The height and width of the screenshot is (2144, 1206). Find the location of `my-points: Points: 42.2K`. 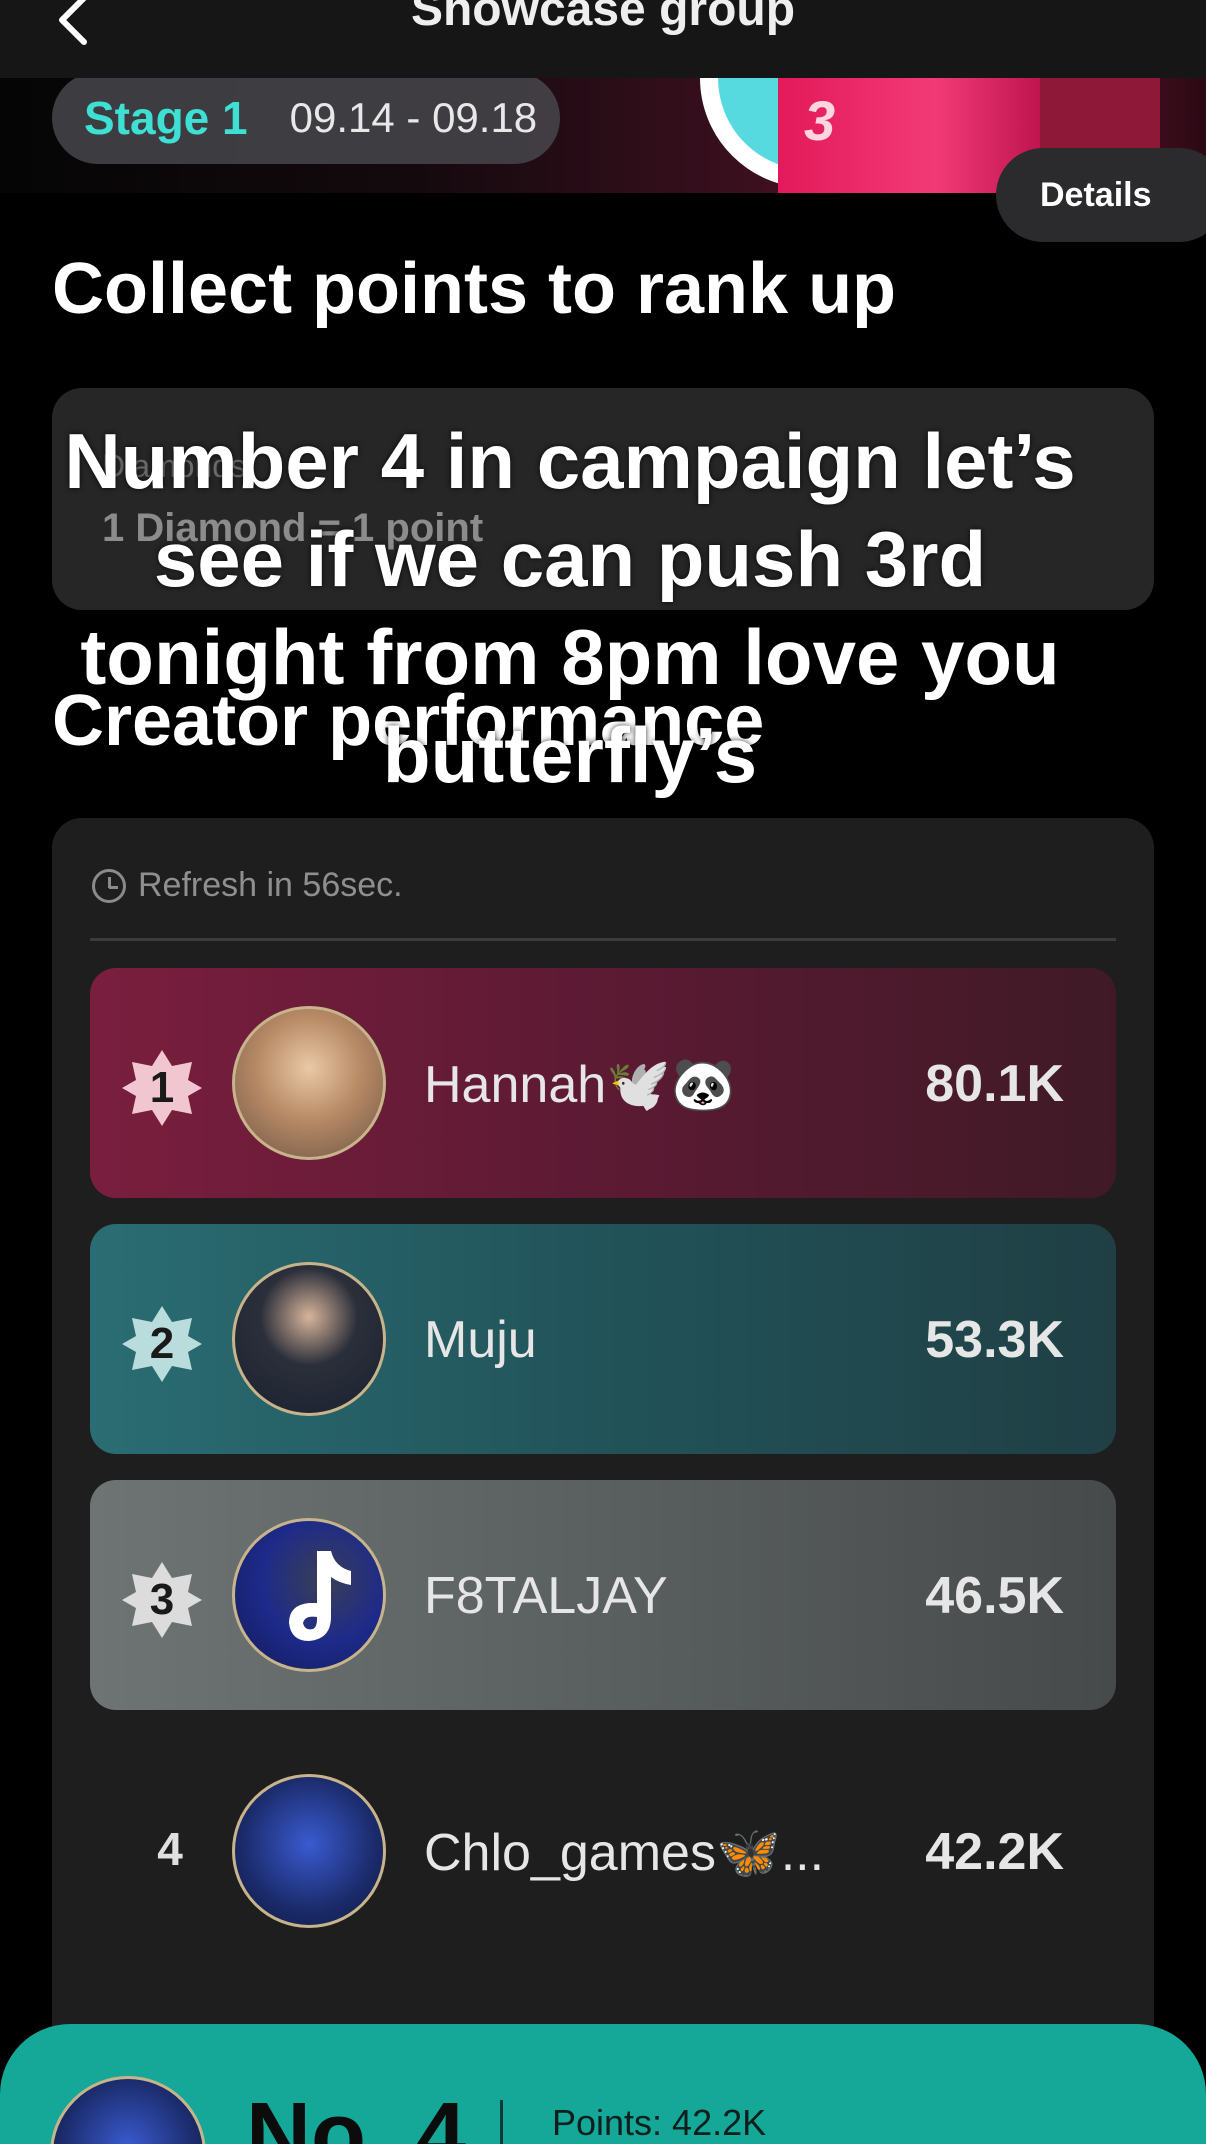

my-points: Points: 42.2K is located at coordinates (659, 2122).